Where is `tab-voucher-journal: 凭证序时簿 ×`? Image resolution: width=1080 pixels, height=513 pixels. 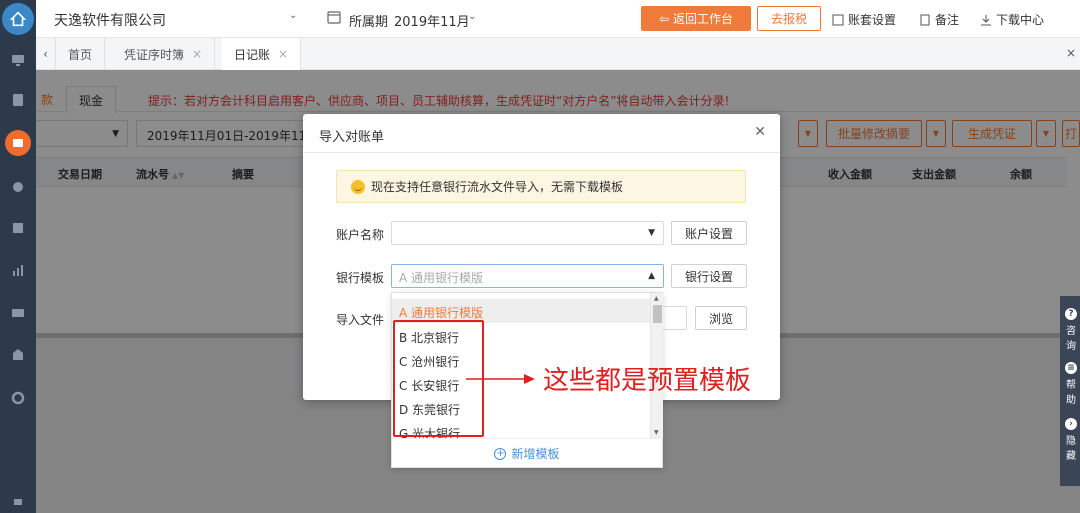 tab-voucher-journal: 凭证序时簿 × is located at coordinates (164, 54).